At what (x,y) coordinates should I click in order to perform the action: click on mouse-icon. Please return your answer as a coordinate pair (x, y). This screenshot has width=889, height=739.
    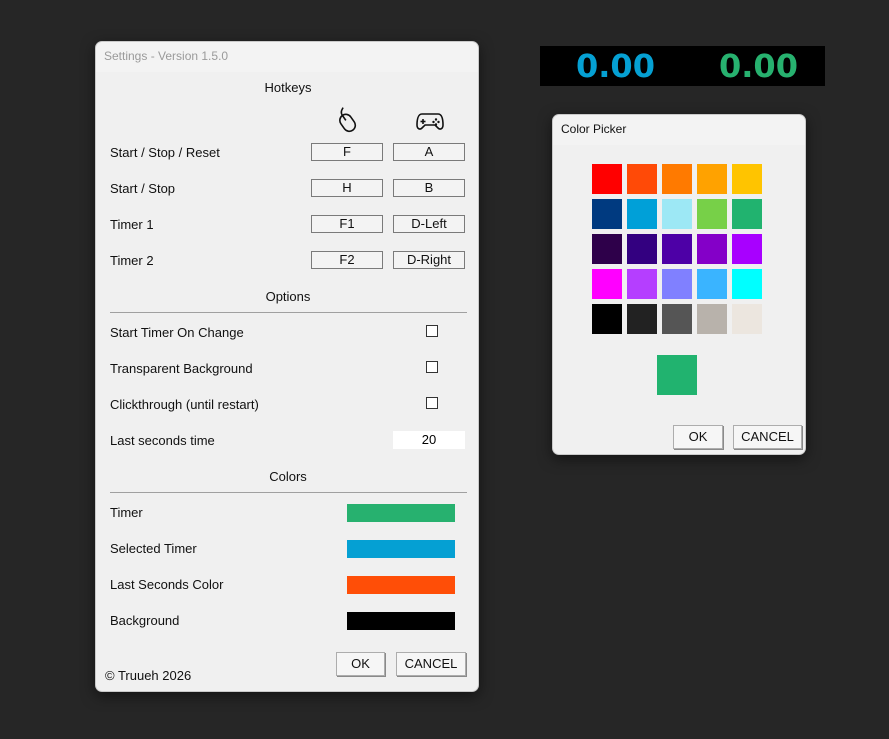
    Looking at the image, I should click on (348, 120).